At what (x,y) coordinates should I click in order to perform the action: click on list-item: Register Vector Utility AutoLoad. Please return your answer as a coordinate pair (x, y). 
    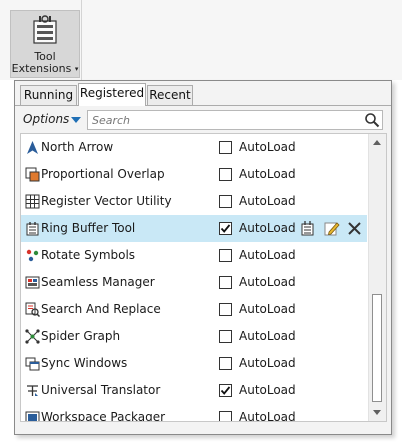
    Looking at the image, I should click on (194, 201).